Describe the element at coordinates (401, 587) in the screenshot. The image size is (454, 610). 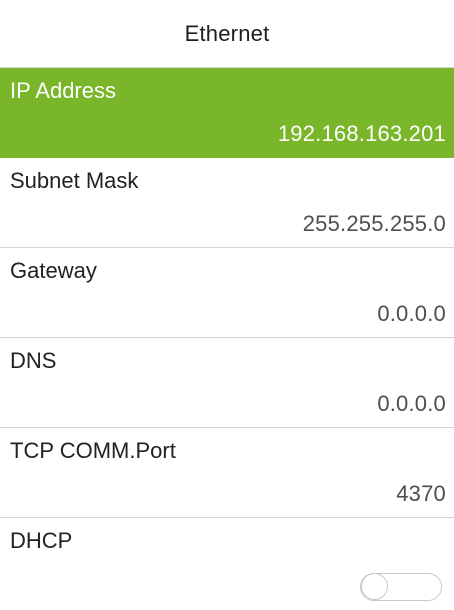
I see `dhcp-toggle` at that location.